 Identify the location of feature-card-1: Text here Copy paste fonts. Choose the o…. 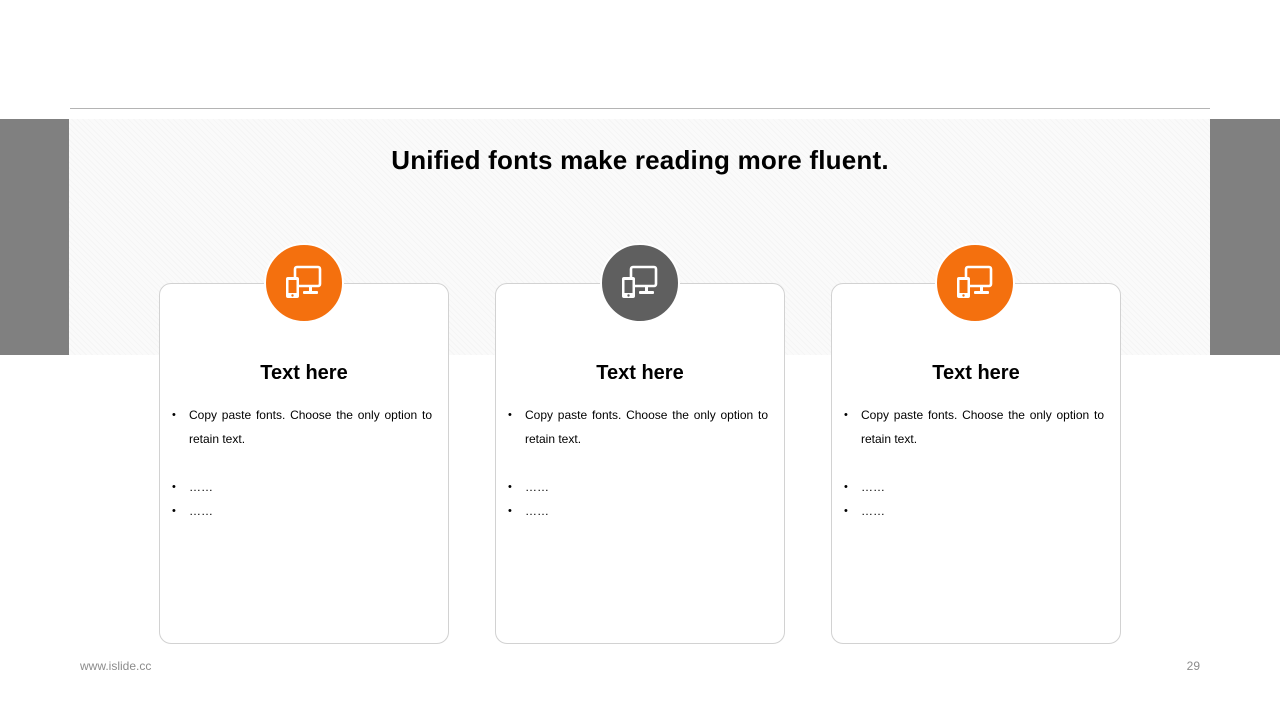
(304, 463).